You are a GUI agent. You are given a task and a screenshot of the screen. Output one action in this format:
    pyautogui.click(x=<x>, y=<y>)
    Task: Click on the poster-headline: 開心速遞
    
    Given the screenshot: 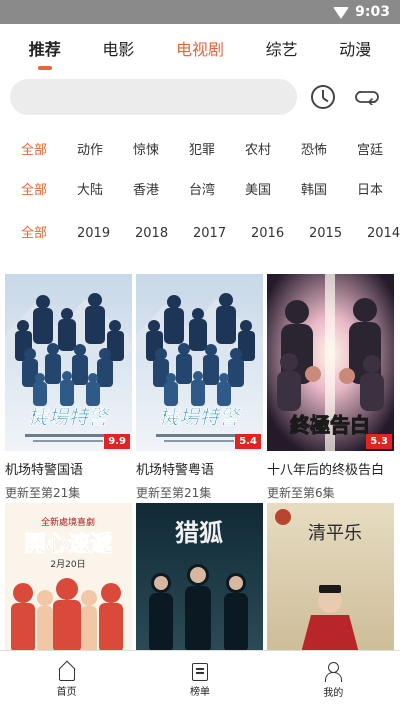 What is the action you would take?
    pyautogui.click(x=68, y=544)
    